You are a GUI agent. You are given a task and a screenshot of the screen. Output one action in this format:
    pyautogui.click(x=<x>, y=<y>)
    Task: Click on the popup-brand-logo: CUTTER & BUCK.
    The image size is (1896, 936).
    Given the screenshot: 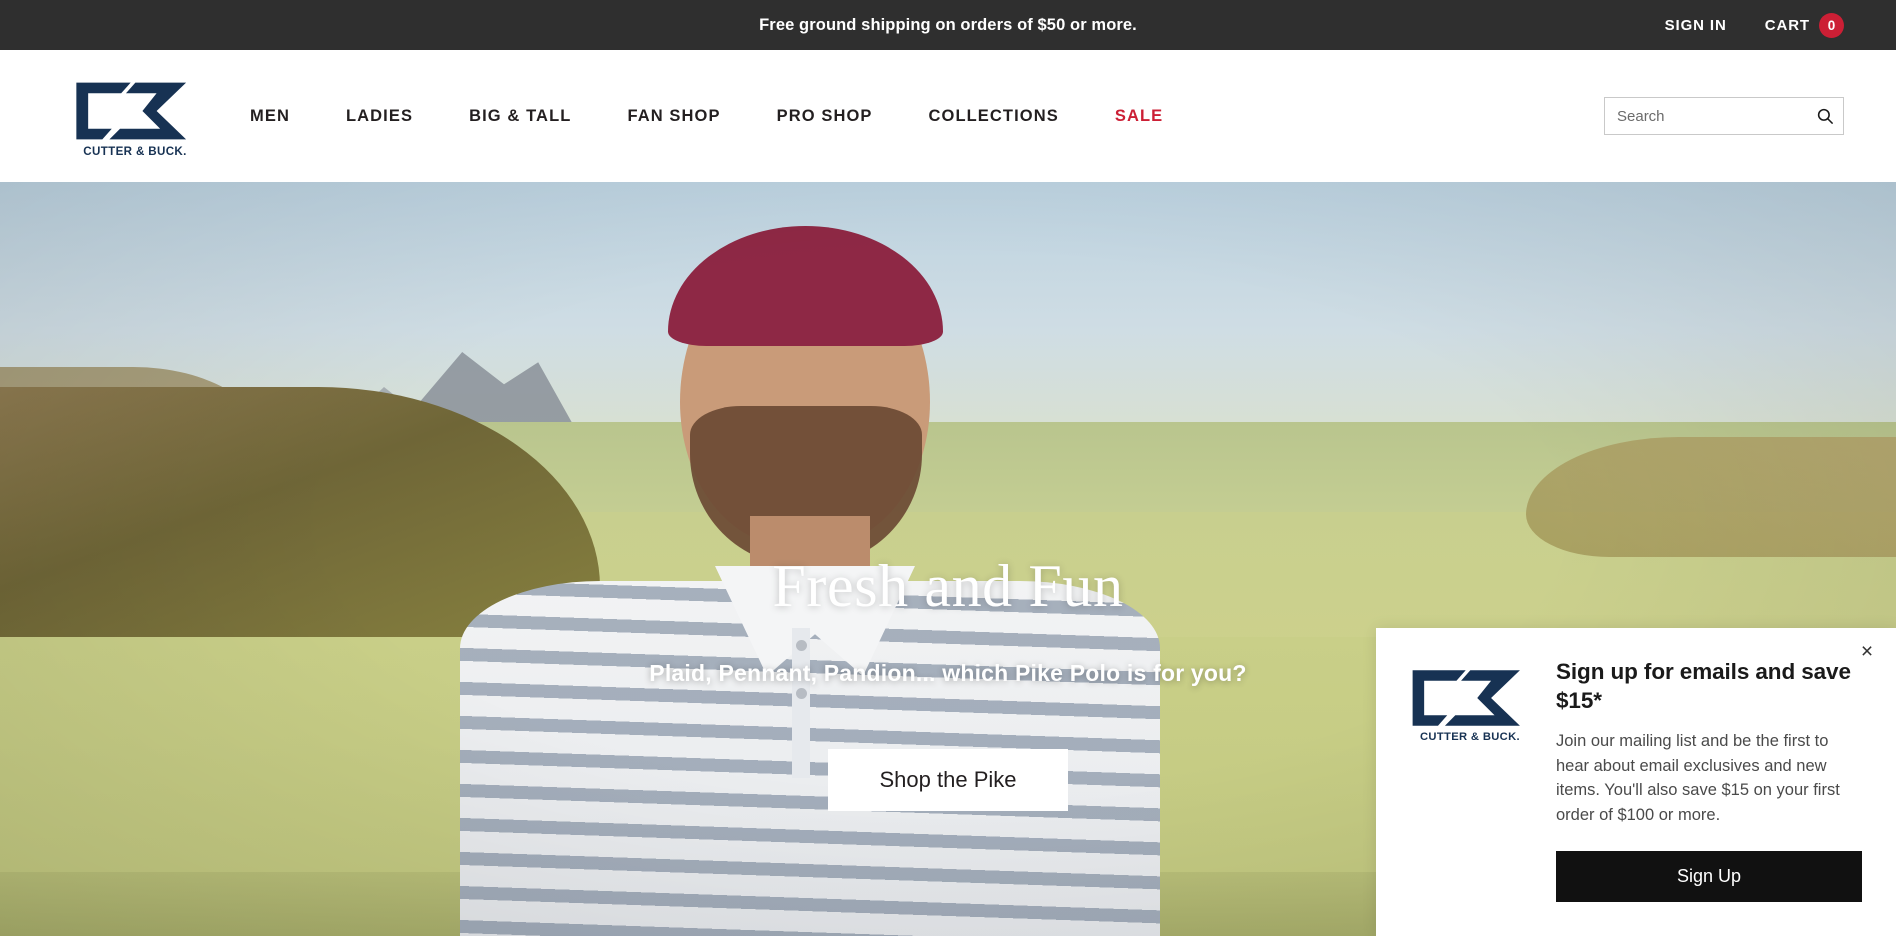 What is the action you would take?
    pyautogui.click(x=1470, y=780)
    